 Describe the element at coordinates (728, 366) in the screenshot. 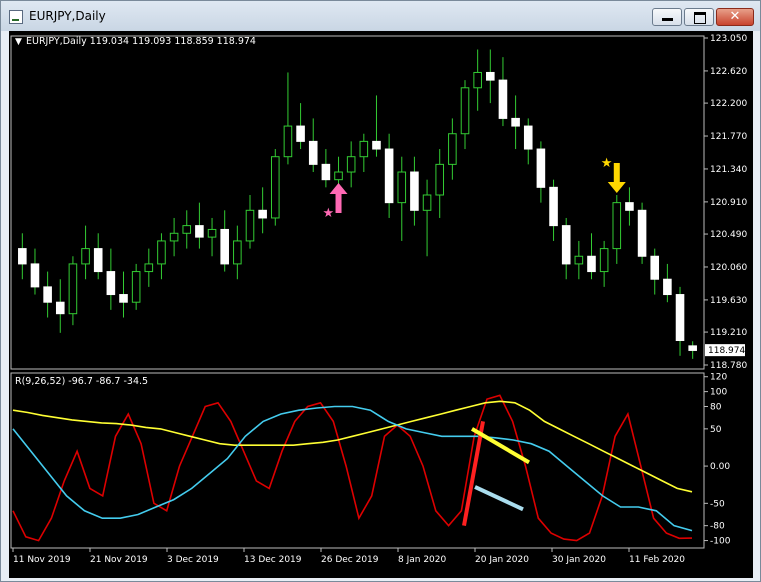

I see `price-axis-label: 118.780` at that location.